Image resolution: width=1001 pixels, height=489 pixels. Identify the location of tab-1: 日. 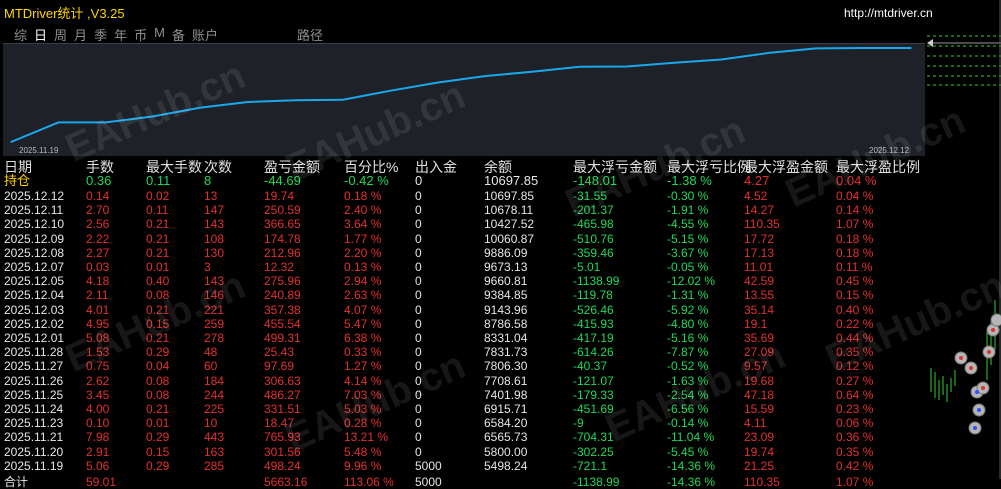
(40, 34).